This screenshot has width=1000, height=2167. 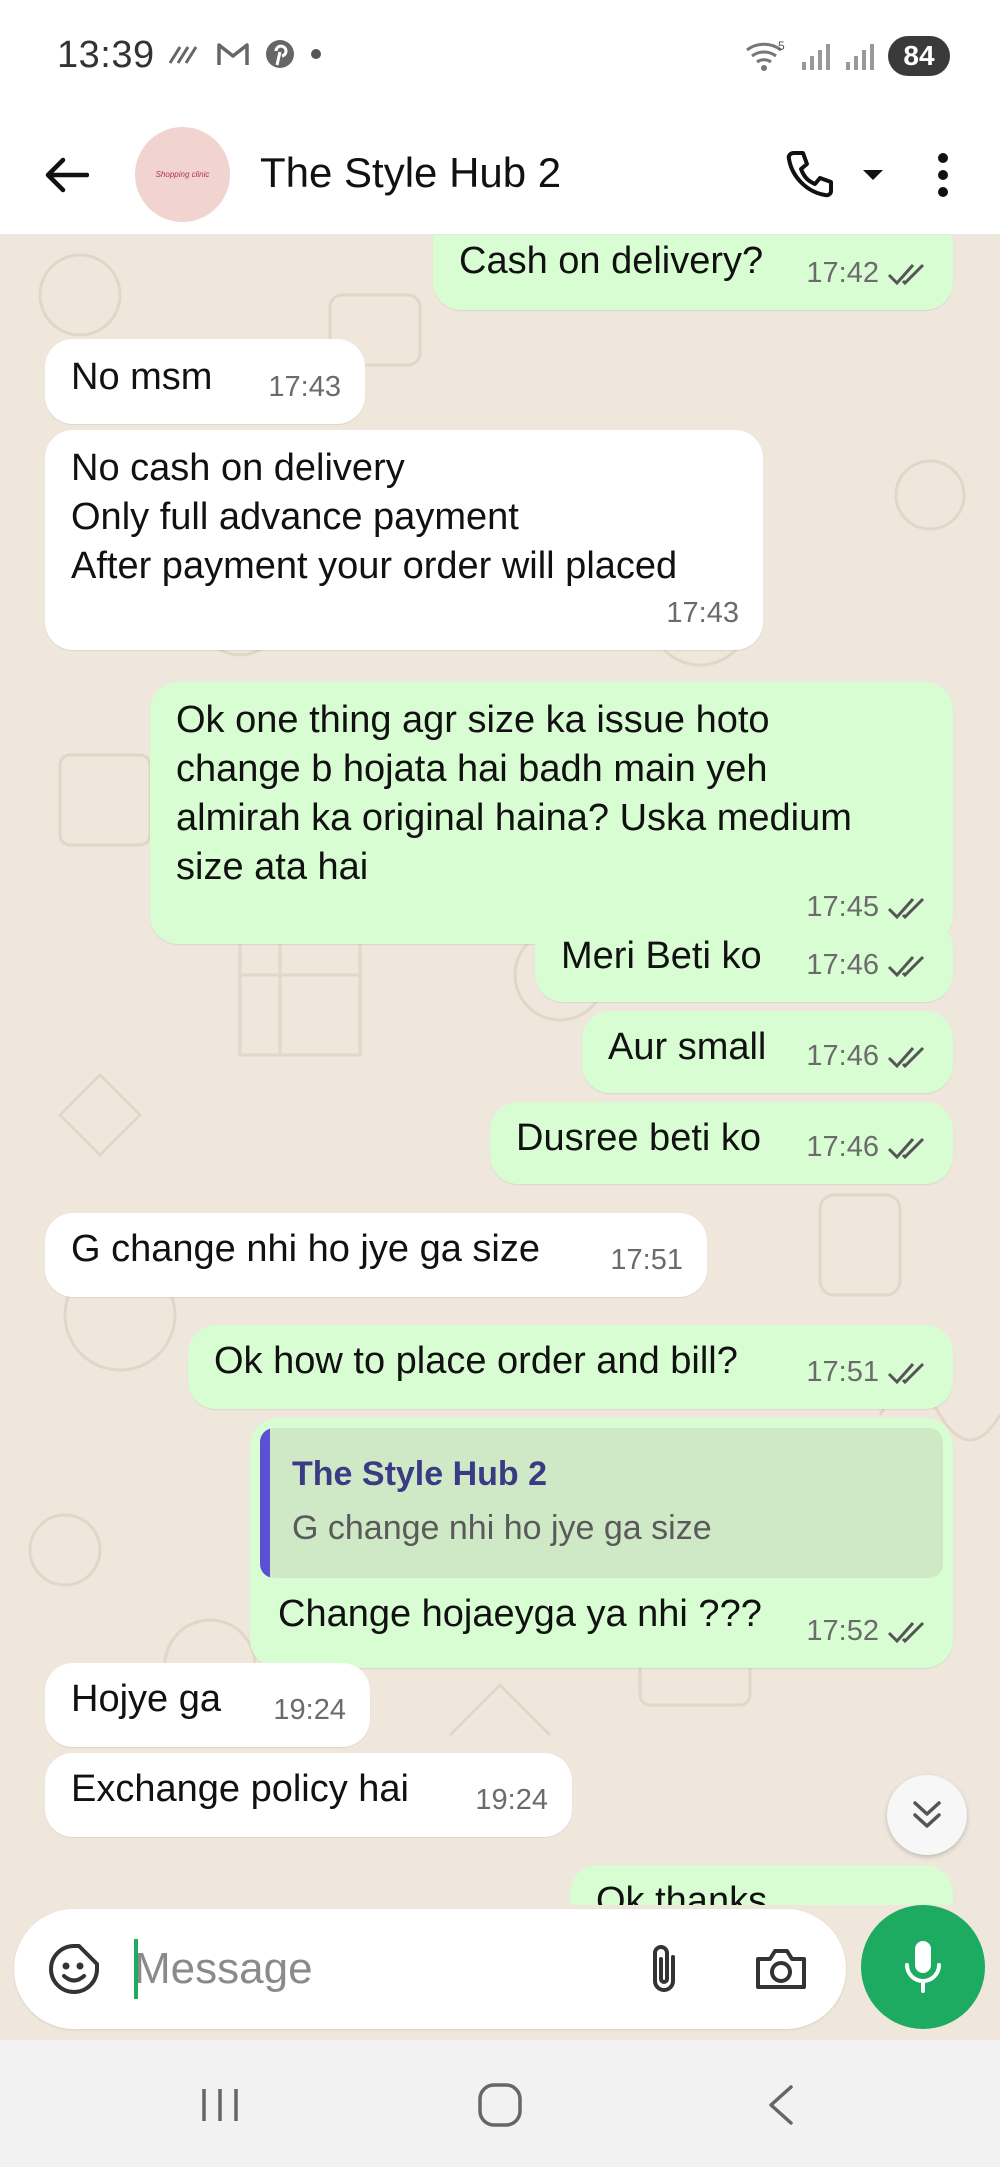 What do you see at coordinates (410, 173) in the screenshot?
I see `contact-name: The Style Hub 2` at bounding box center [410, 173].